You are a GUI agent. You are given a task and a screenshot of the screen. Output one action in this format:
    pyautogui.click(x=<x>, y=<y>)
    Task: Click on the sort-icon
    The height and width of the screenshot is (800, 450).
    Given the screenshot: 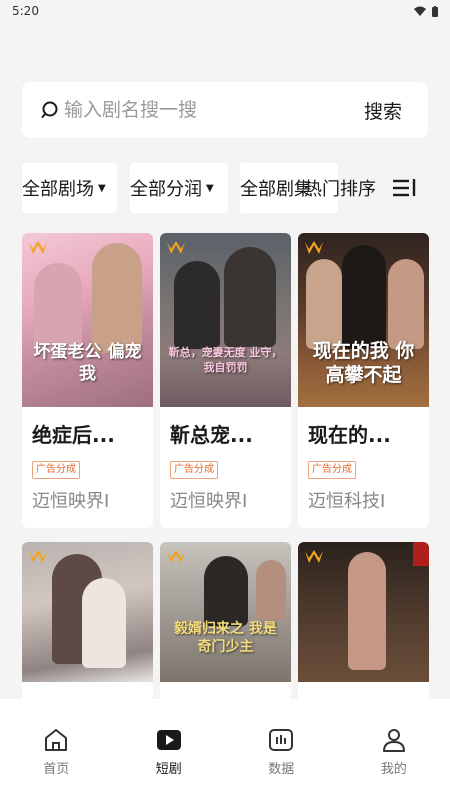 What is the action you would take?
    pyautogui.click(x=405, y=188)
    